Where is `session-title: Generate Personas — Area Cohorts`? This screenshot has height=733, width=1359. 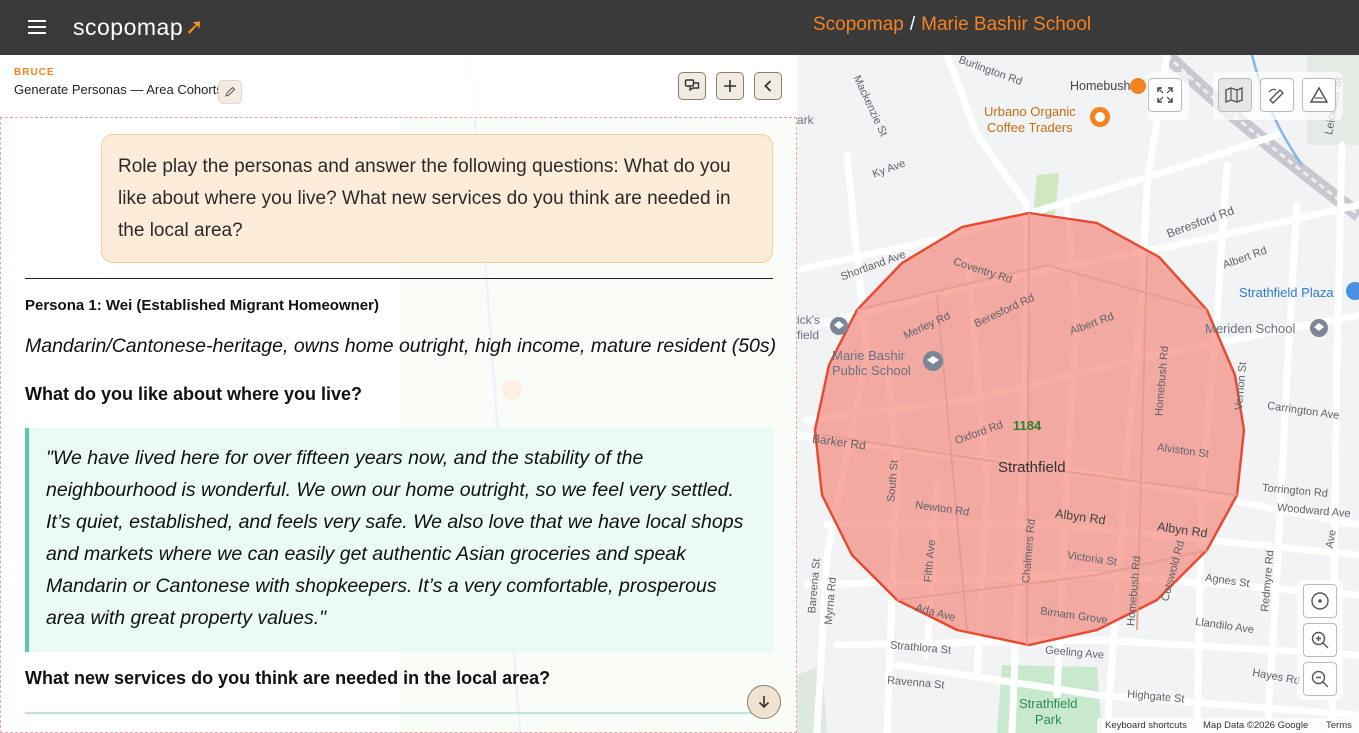 session-title: Generate Personas — Area Cohorts is located at coordinates (118, 89).